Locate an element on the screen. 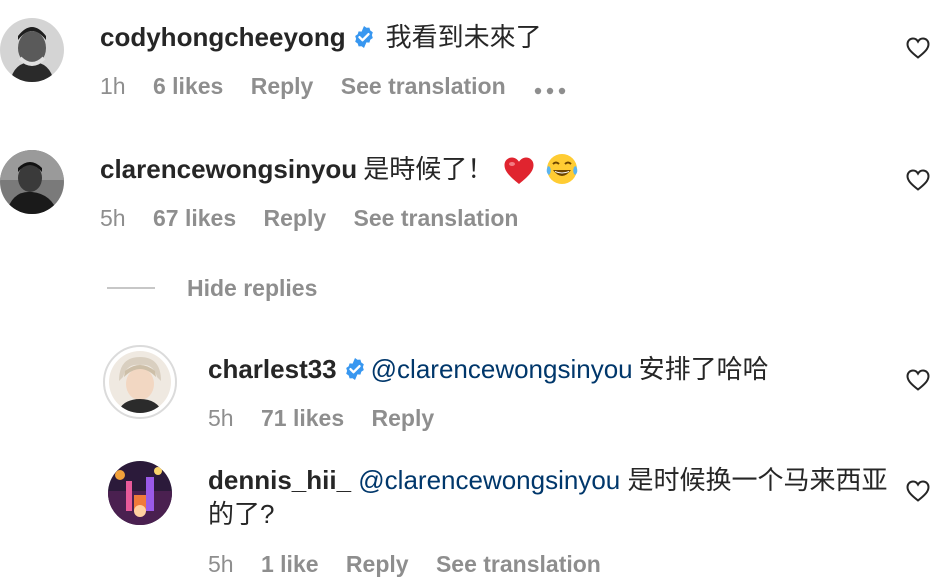 This screenshot has height=579, width=942. tears-of-joy-emoji-icon is located at coordinates (562, 173).